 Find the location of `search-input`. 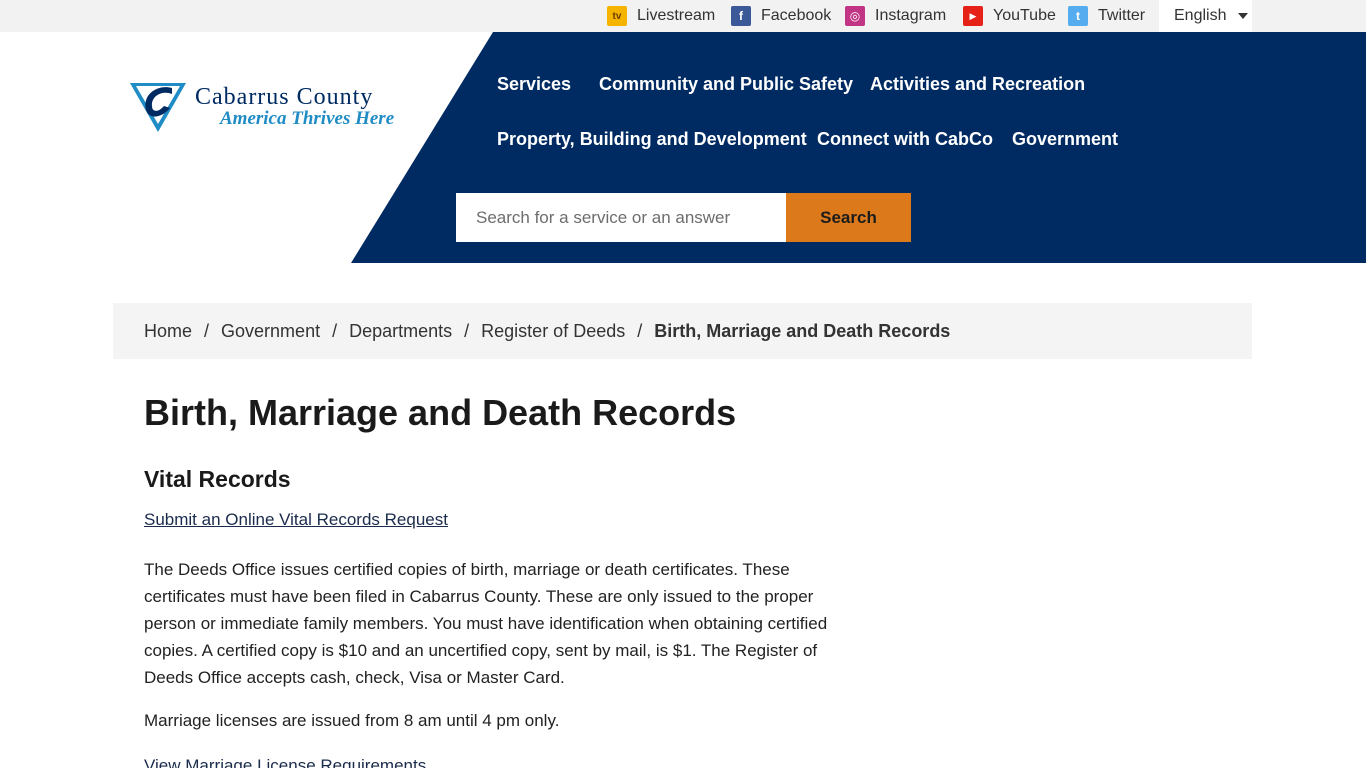

search-input is located at coordinates (621, 217).